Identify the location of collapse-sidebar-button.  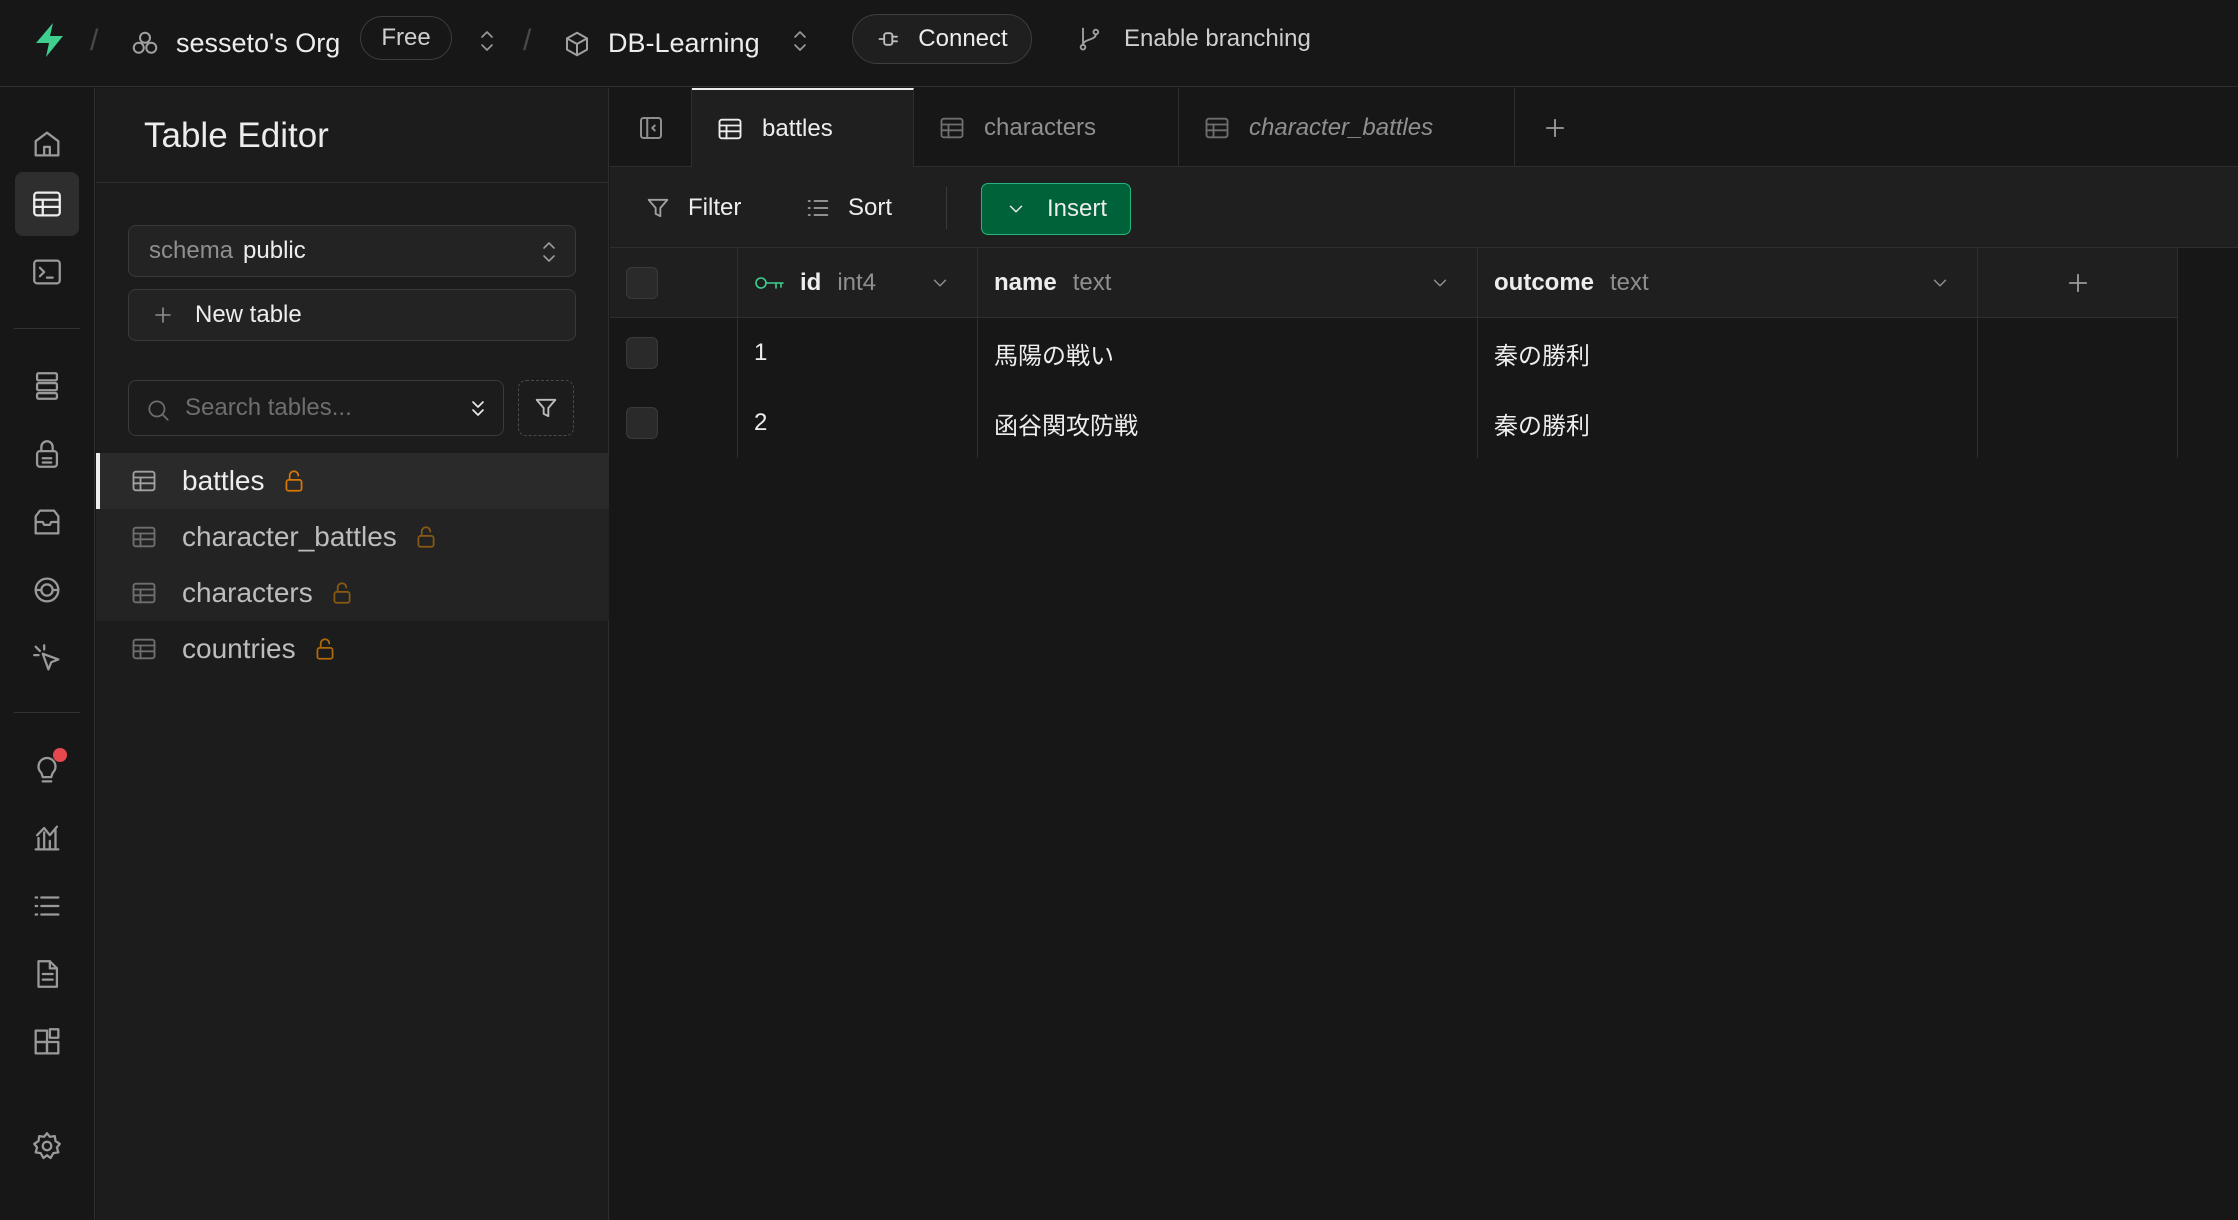
(651, 127).